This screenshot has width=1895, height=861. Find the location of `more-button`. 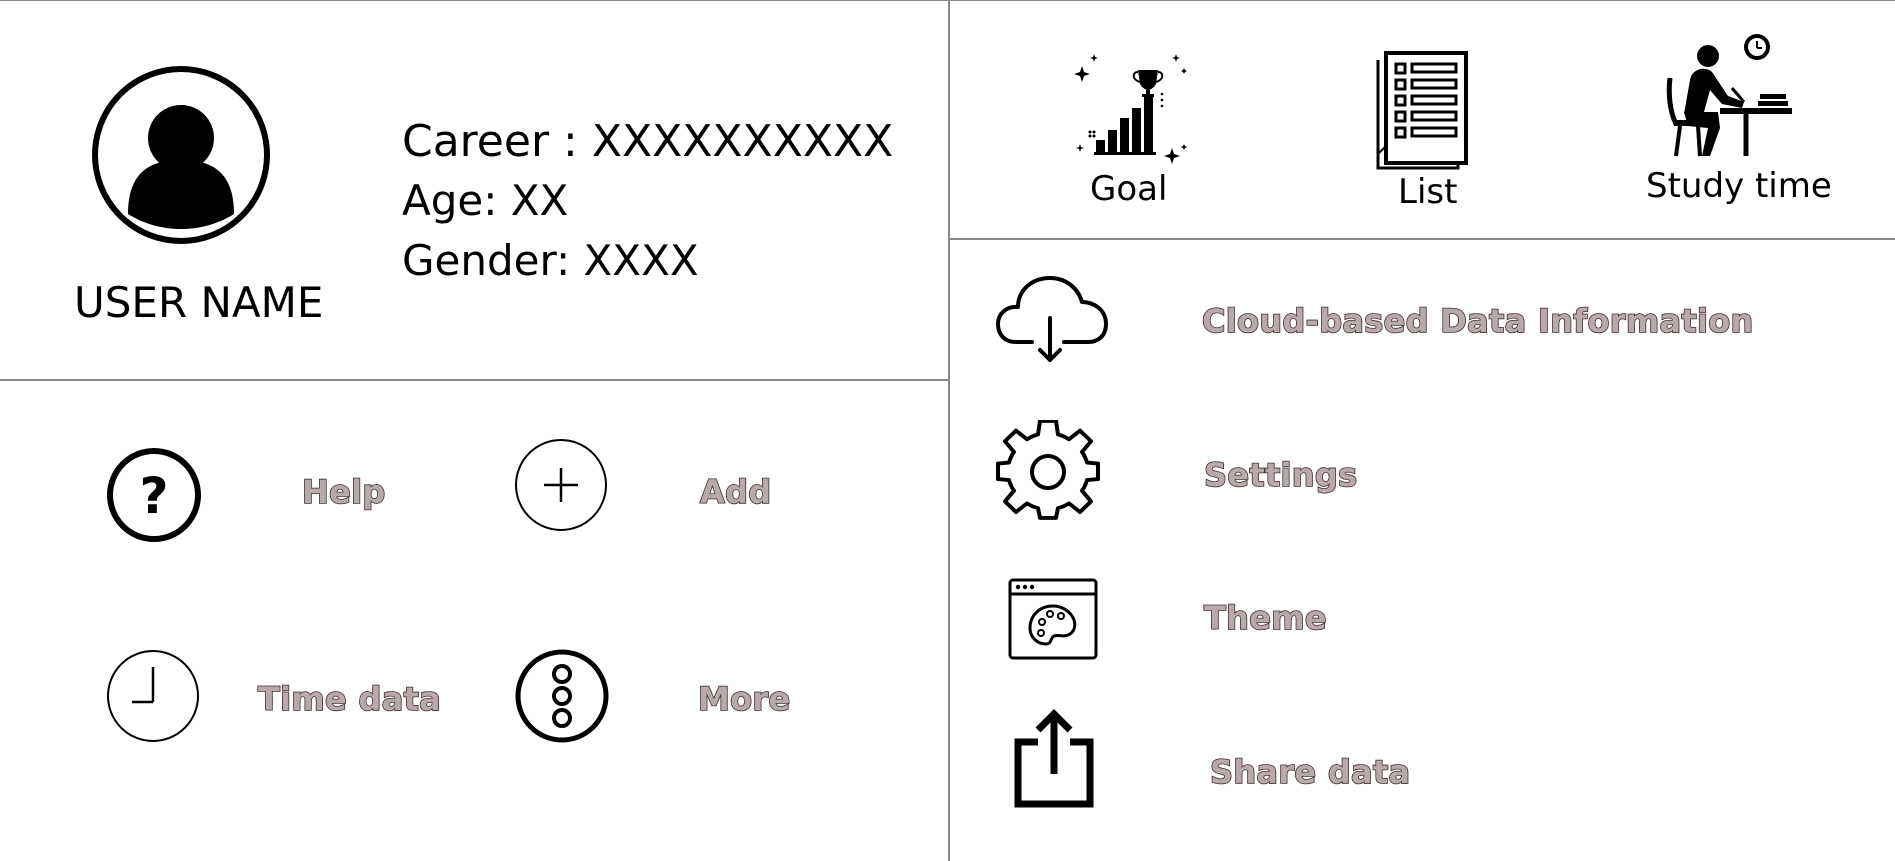

more-button is located at coordinates (562, 696).